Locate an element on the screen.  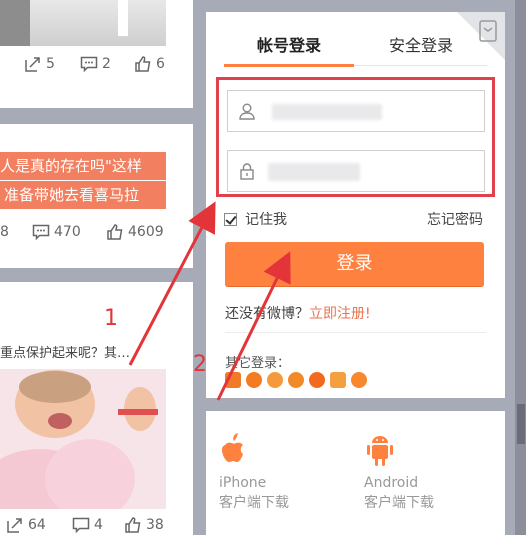
tianyi-login-icon is located at coordinates (296, 380).